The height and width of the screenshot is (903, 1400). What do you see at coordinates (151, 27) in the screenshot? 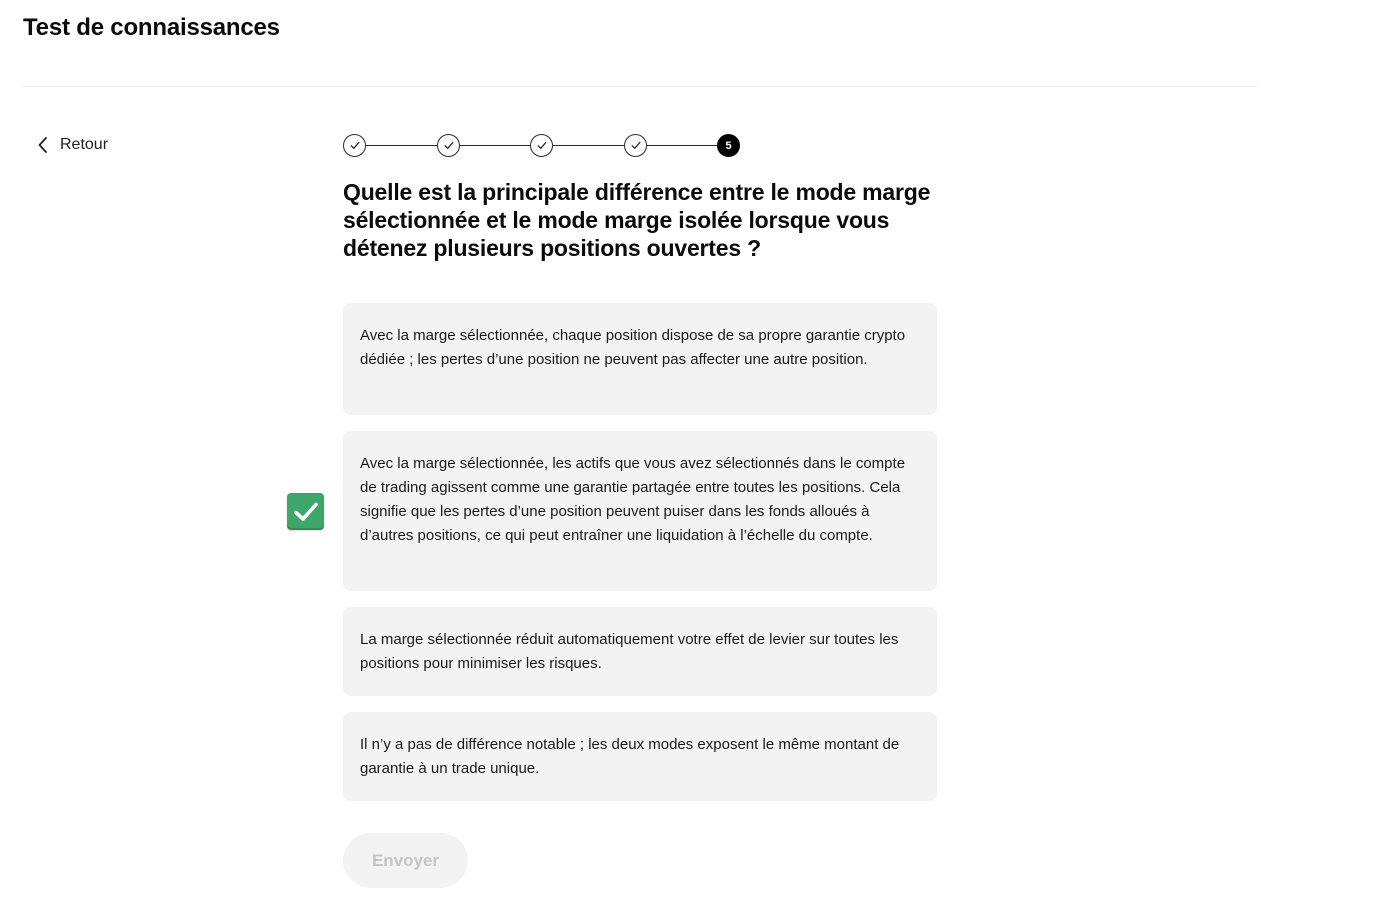
I see `page-title: Test de connaissances` at bounding box center [151, 27].